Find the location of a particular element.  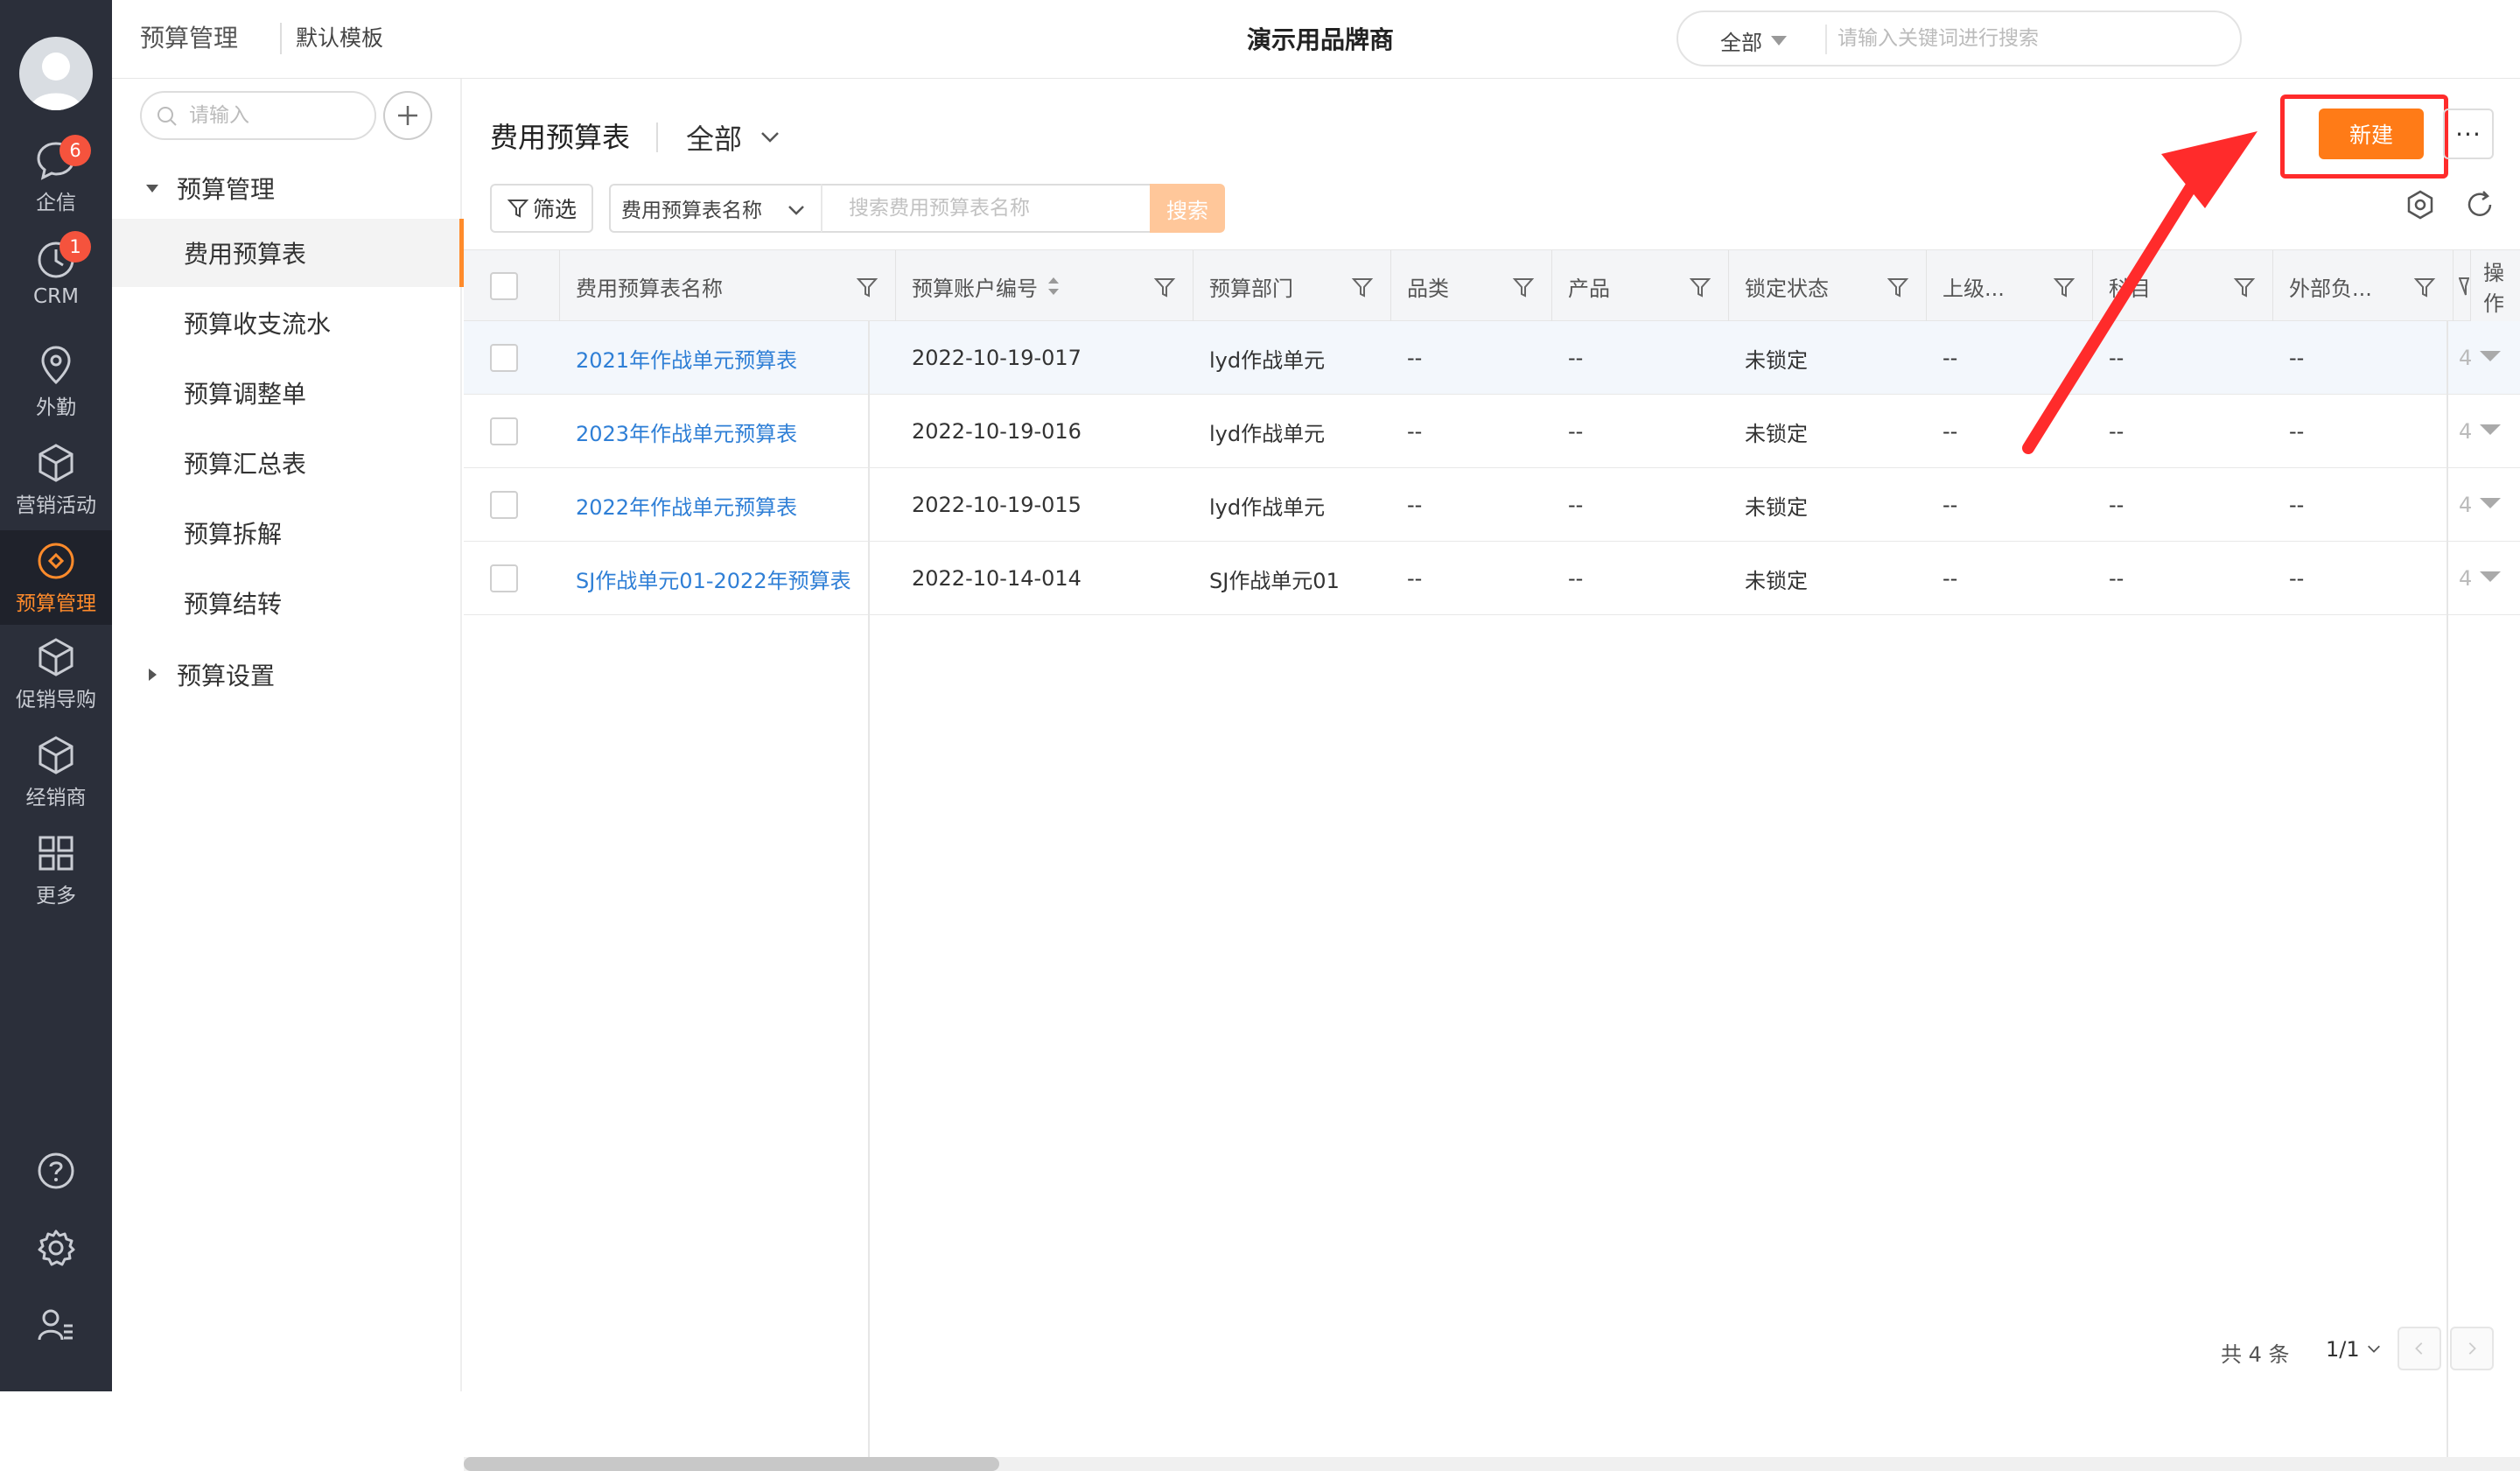

category-cell: -- is located at coordinates (1415, 358).